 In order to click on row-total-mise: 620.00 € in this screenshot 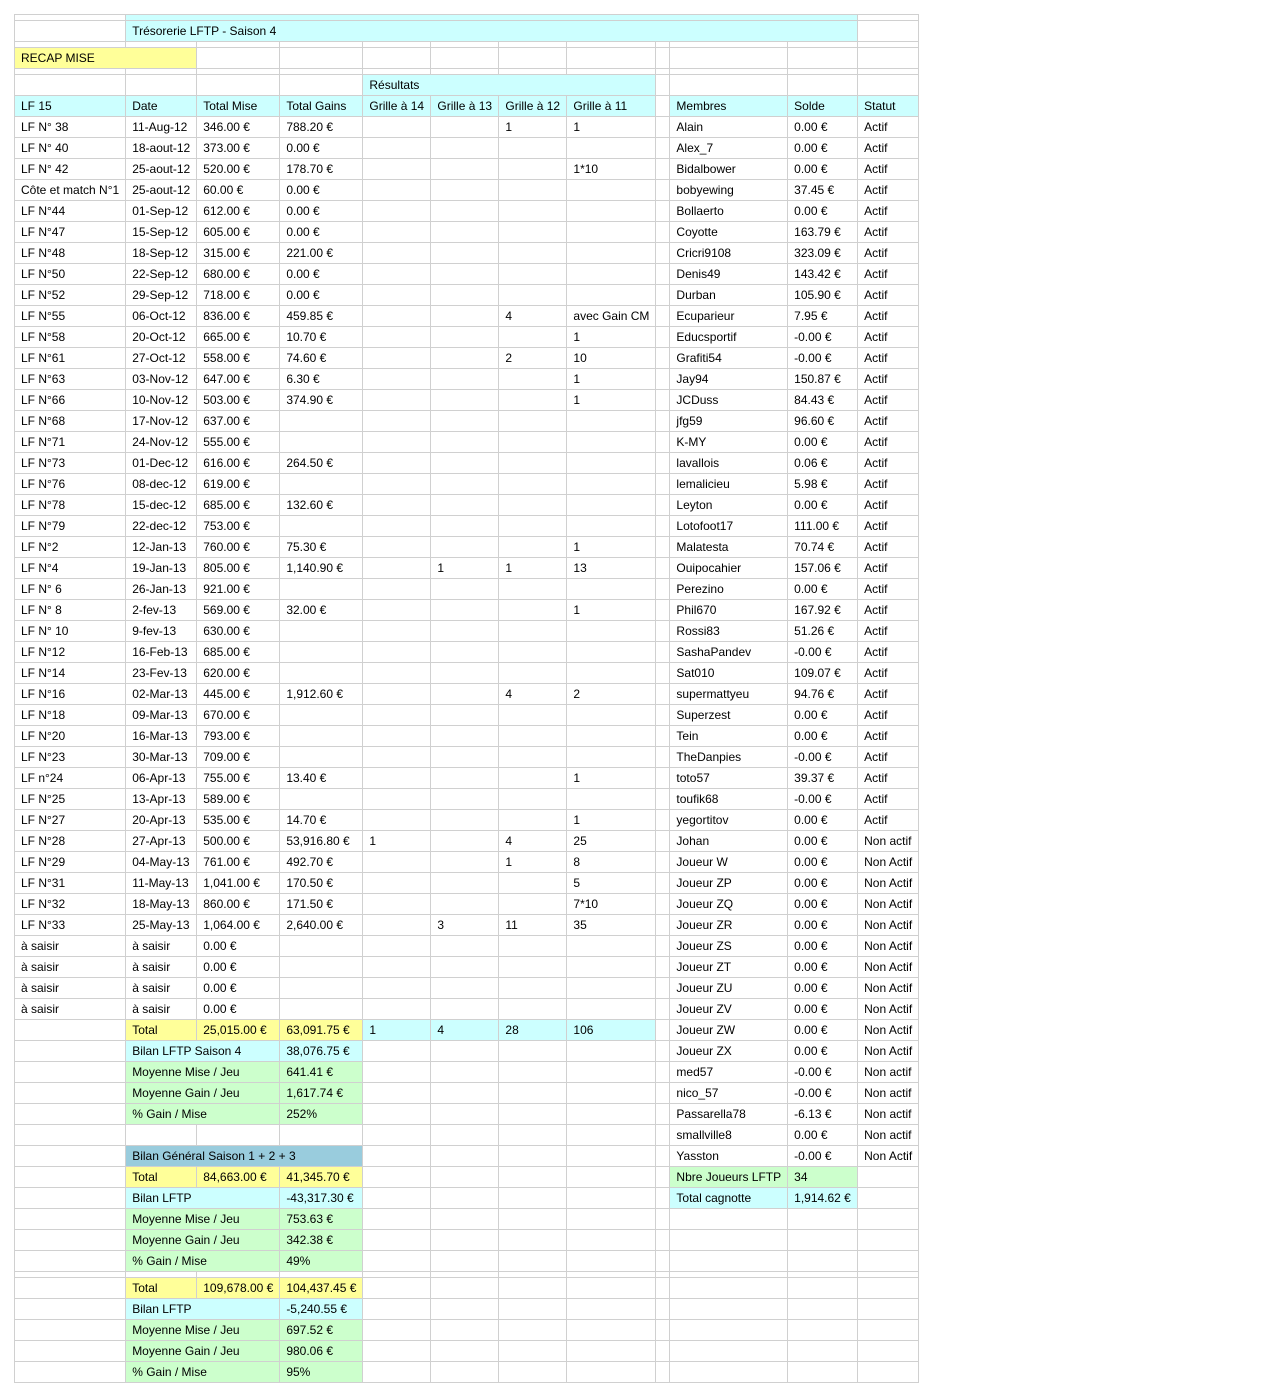, I will do `click(238, 673)`.